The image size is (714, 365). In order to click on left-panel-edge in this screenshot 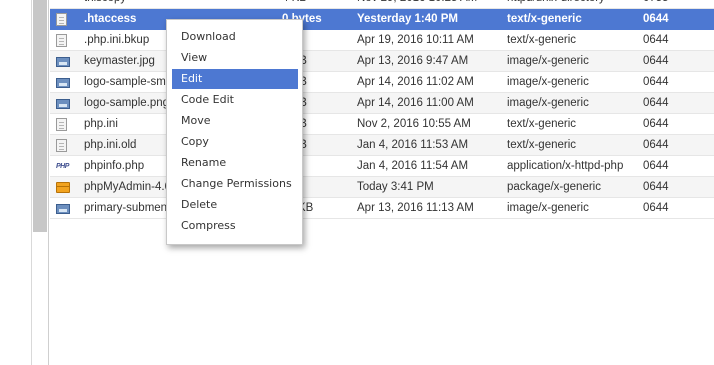, I will do `click(15, 182)`.